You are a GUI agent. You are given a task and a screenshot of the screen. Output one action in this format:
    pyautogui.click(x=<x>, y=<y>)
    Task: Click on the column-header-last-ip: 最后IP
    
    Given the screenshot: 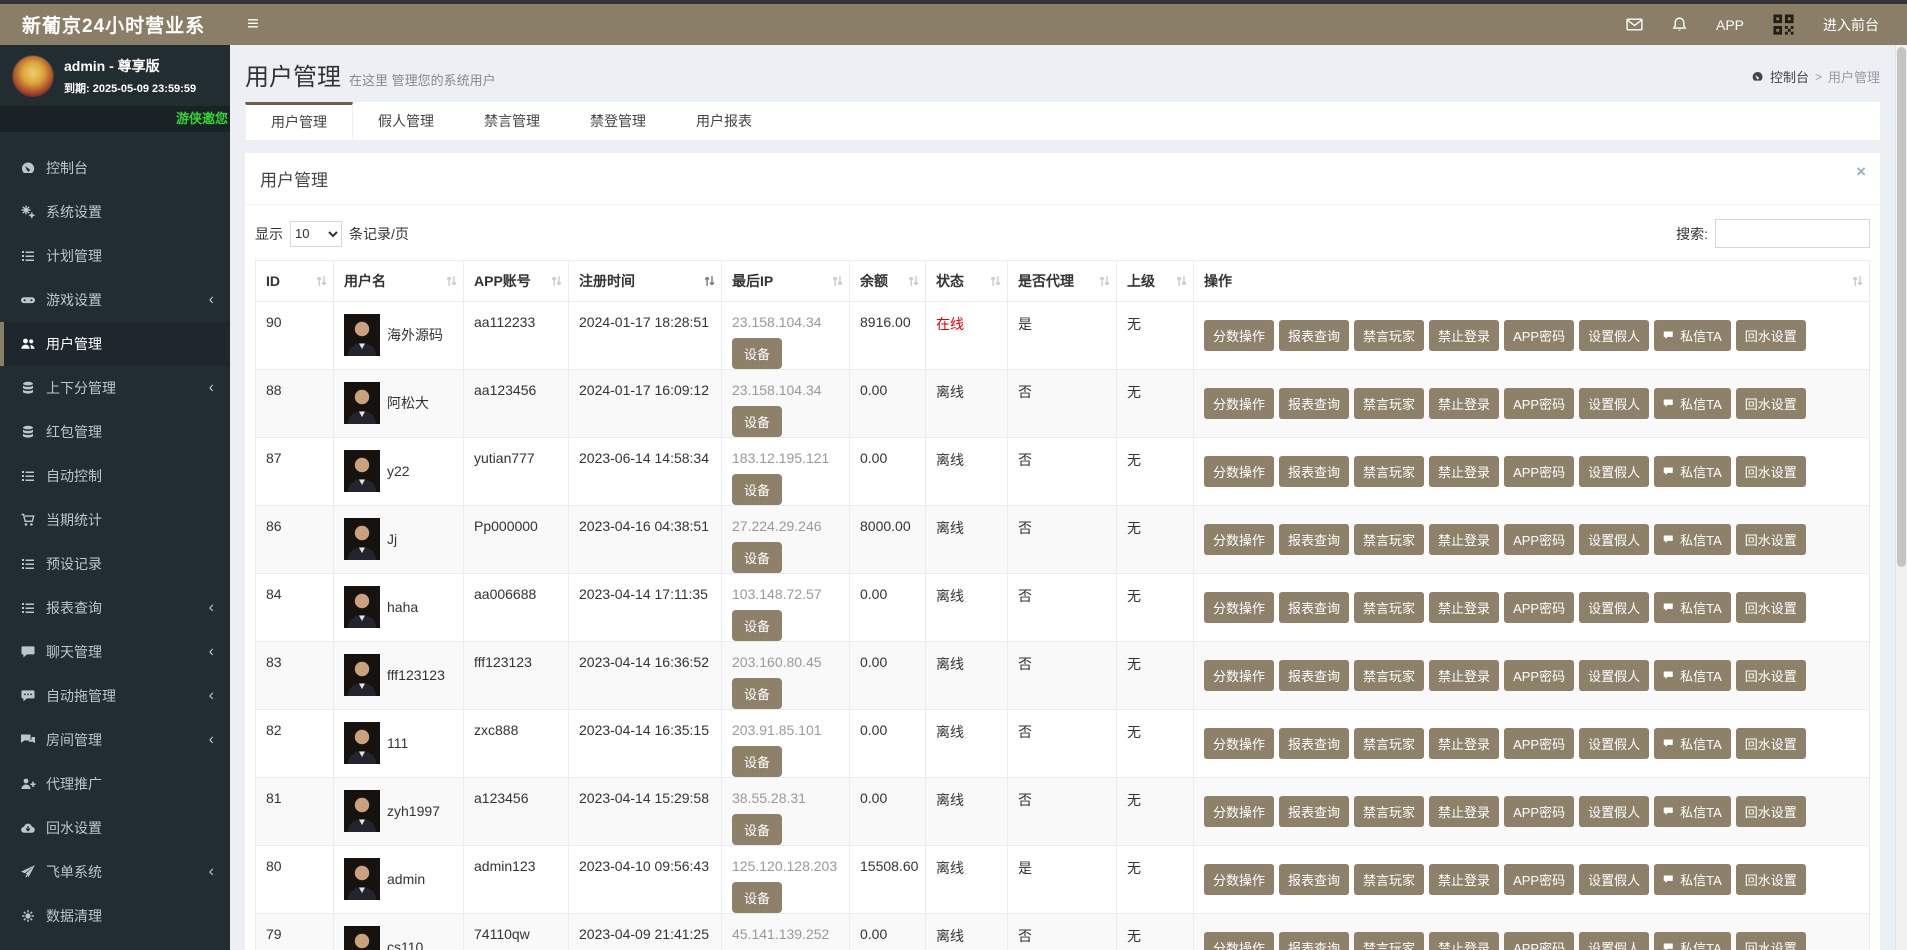 What is the action you would take?
    pyautogui.click(x=785, y=281)
    